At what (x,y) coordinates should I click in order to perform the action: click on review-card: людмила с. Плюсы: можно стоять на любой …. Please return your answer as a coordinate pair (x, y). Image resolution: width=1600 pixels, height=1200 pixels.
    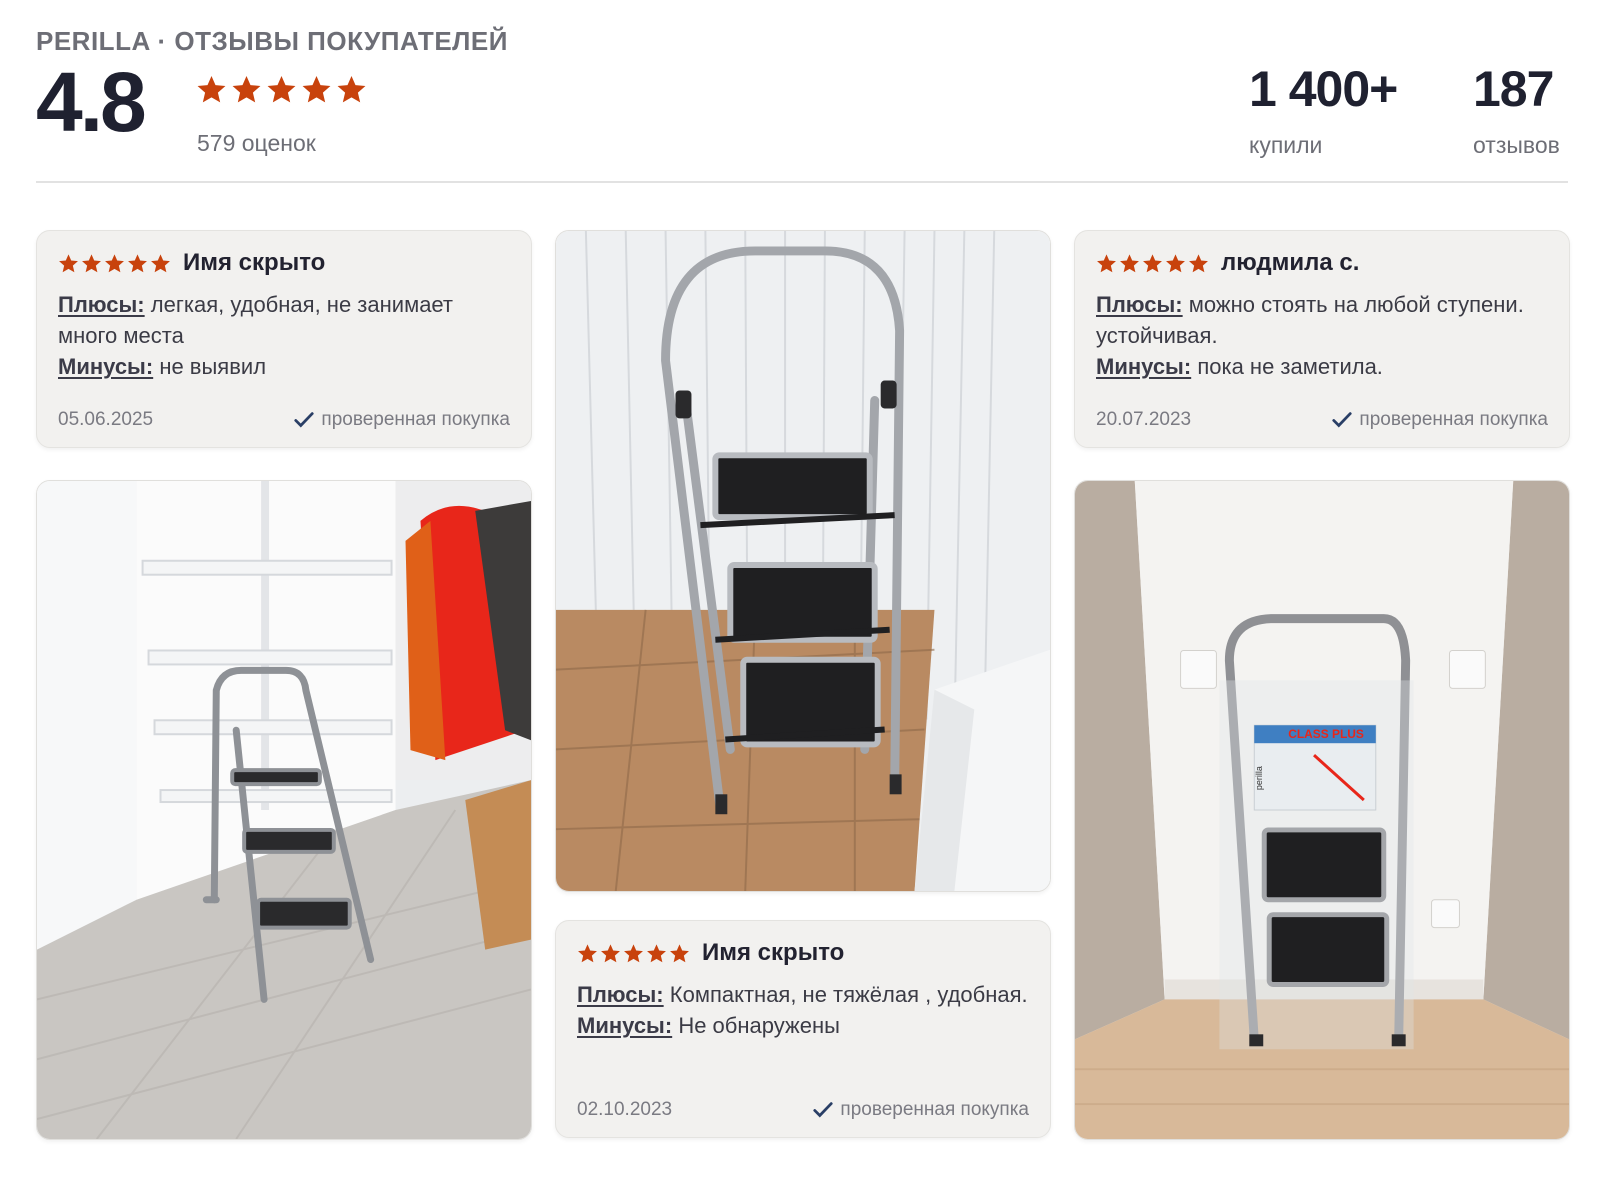
    Looking at the image, I should click on (1322, 339).